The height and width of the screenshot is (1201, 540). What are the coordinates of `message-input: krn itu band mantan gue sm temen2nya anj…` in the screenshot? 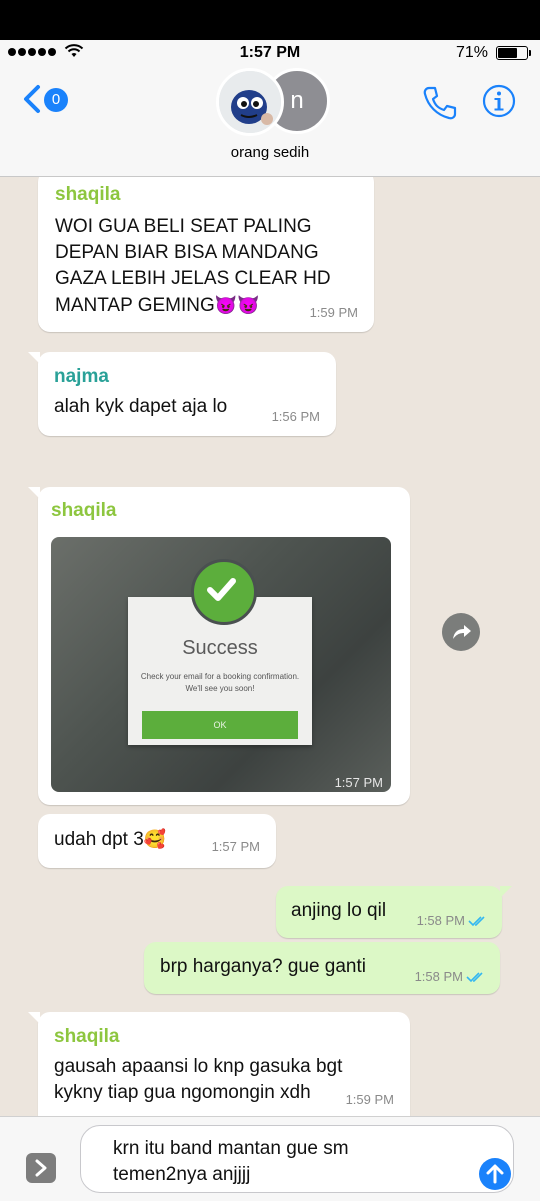 It's located at (297, 1159).